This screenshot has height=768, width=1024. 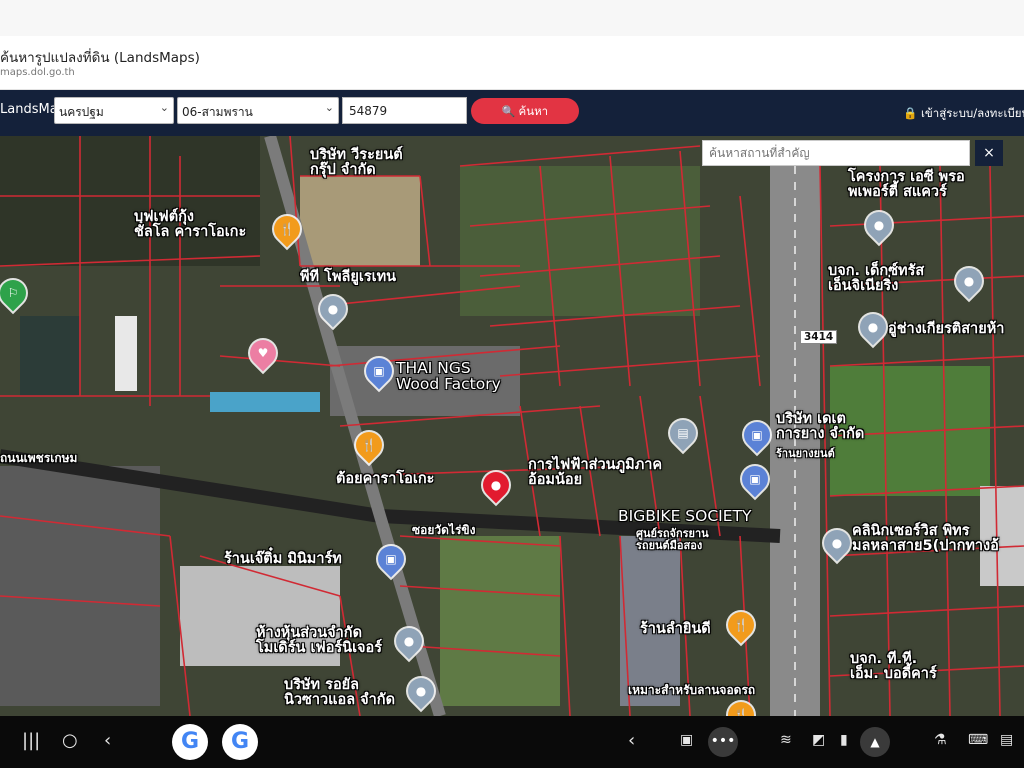 I want to click on chevron-left-icon: ‹, so click(x=631, y=740).